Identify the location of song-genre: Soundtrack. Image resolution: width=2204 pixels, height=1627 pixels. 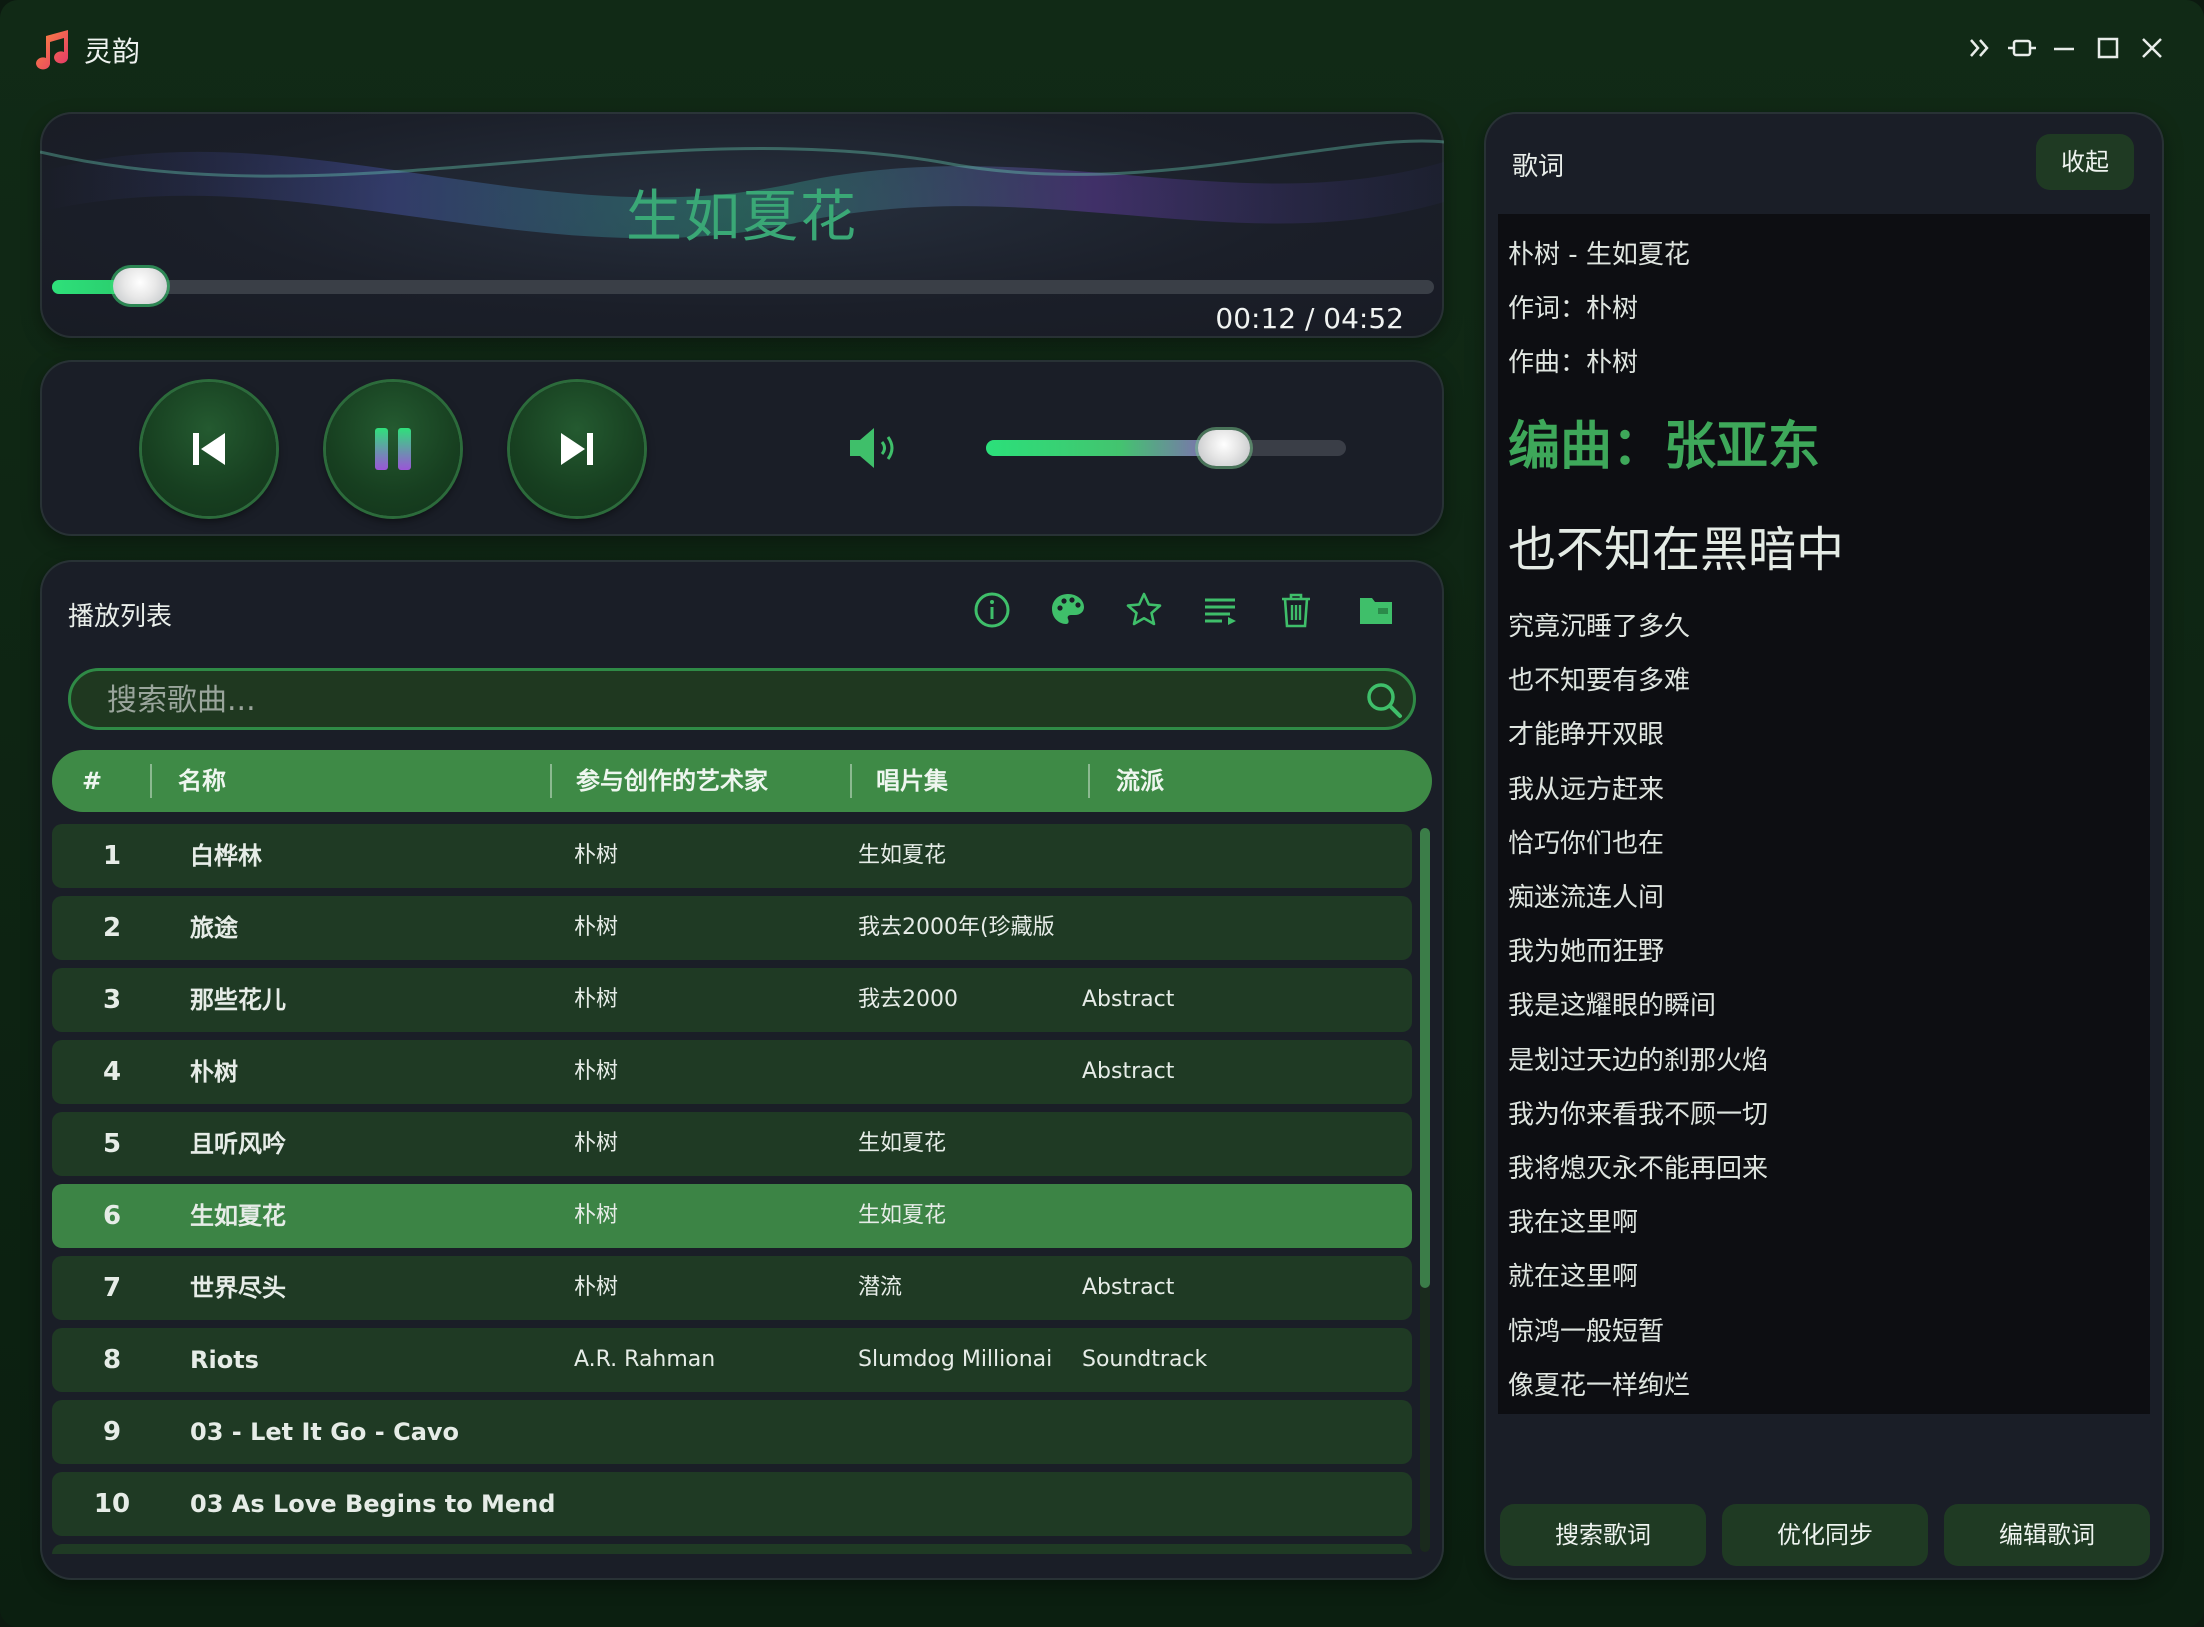
(1145, 1359).